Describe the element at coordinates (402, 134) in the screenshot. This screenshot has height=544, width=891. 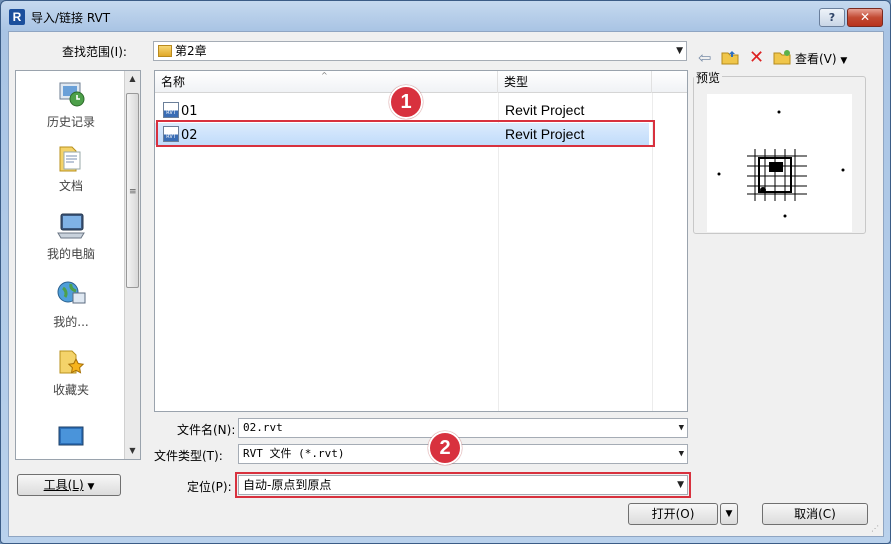
I see `file-row-selected: 02 Revit Project` at that location.